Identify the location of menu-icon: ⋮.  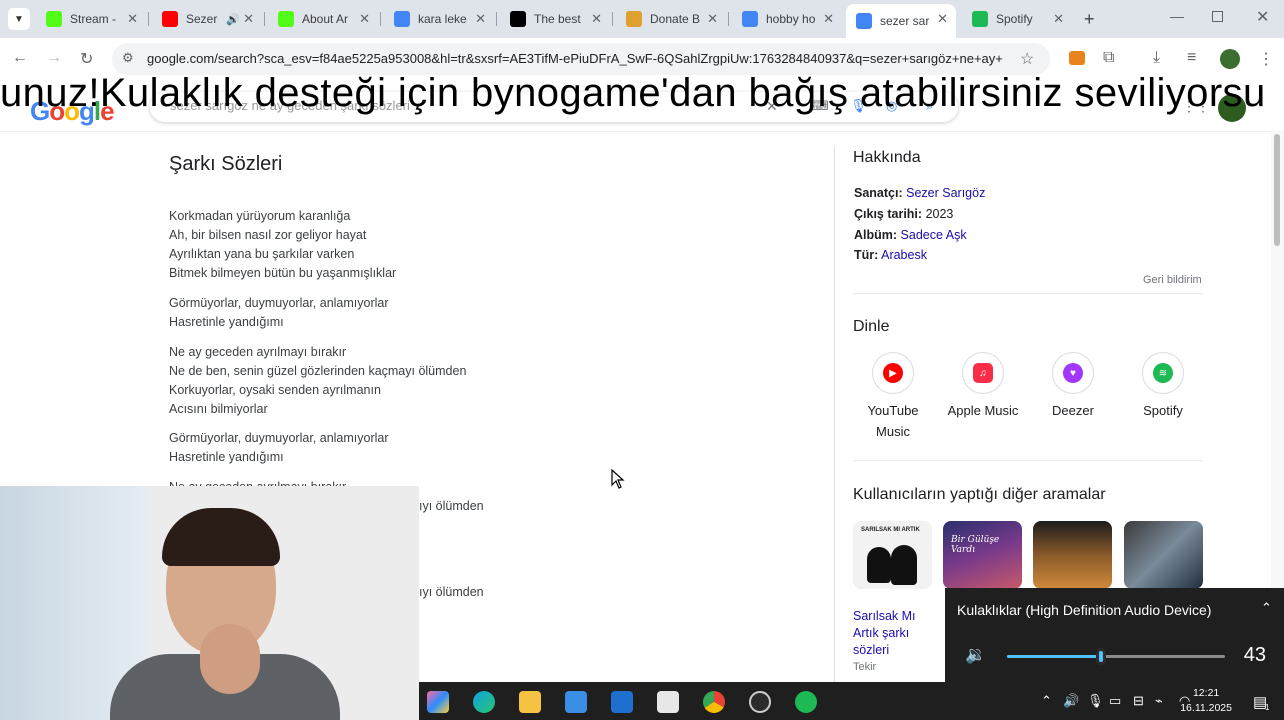
(1266, 59).